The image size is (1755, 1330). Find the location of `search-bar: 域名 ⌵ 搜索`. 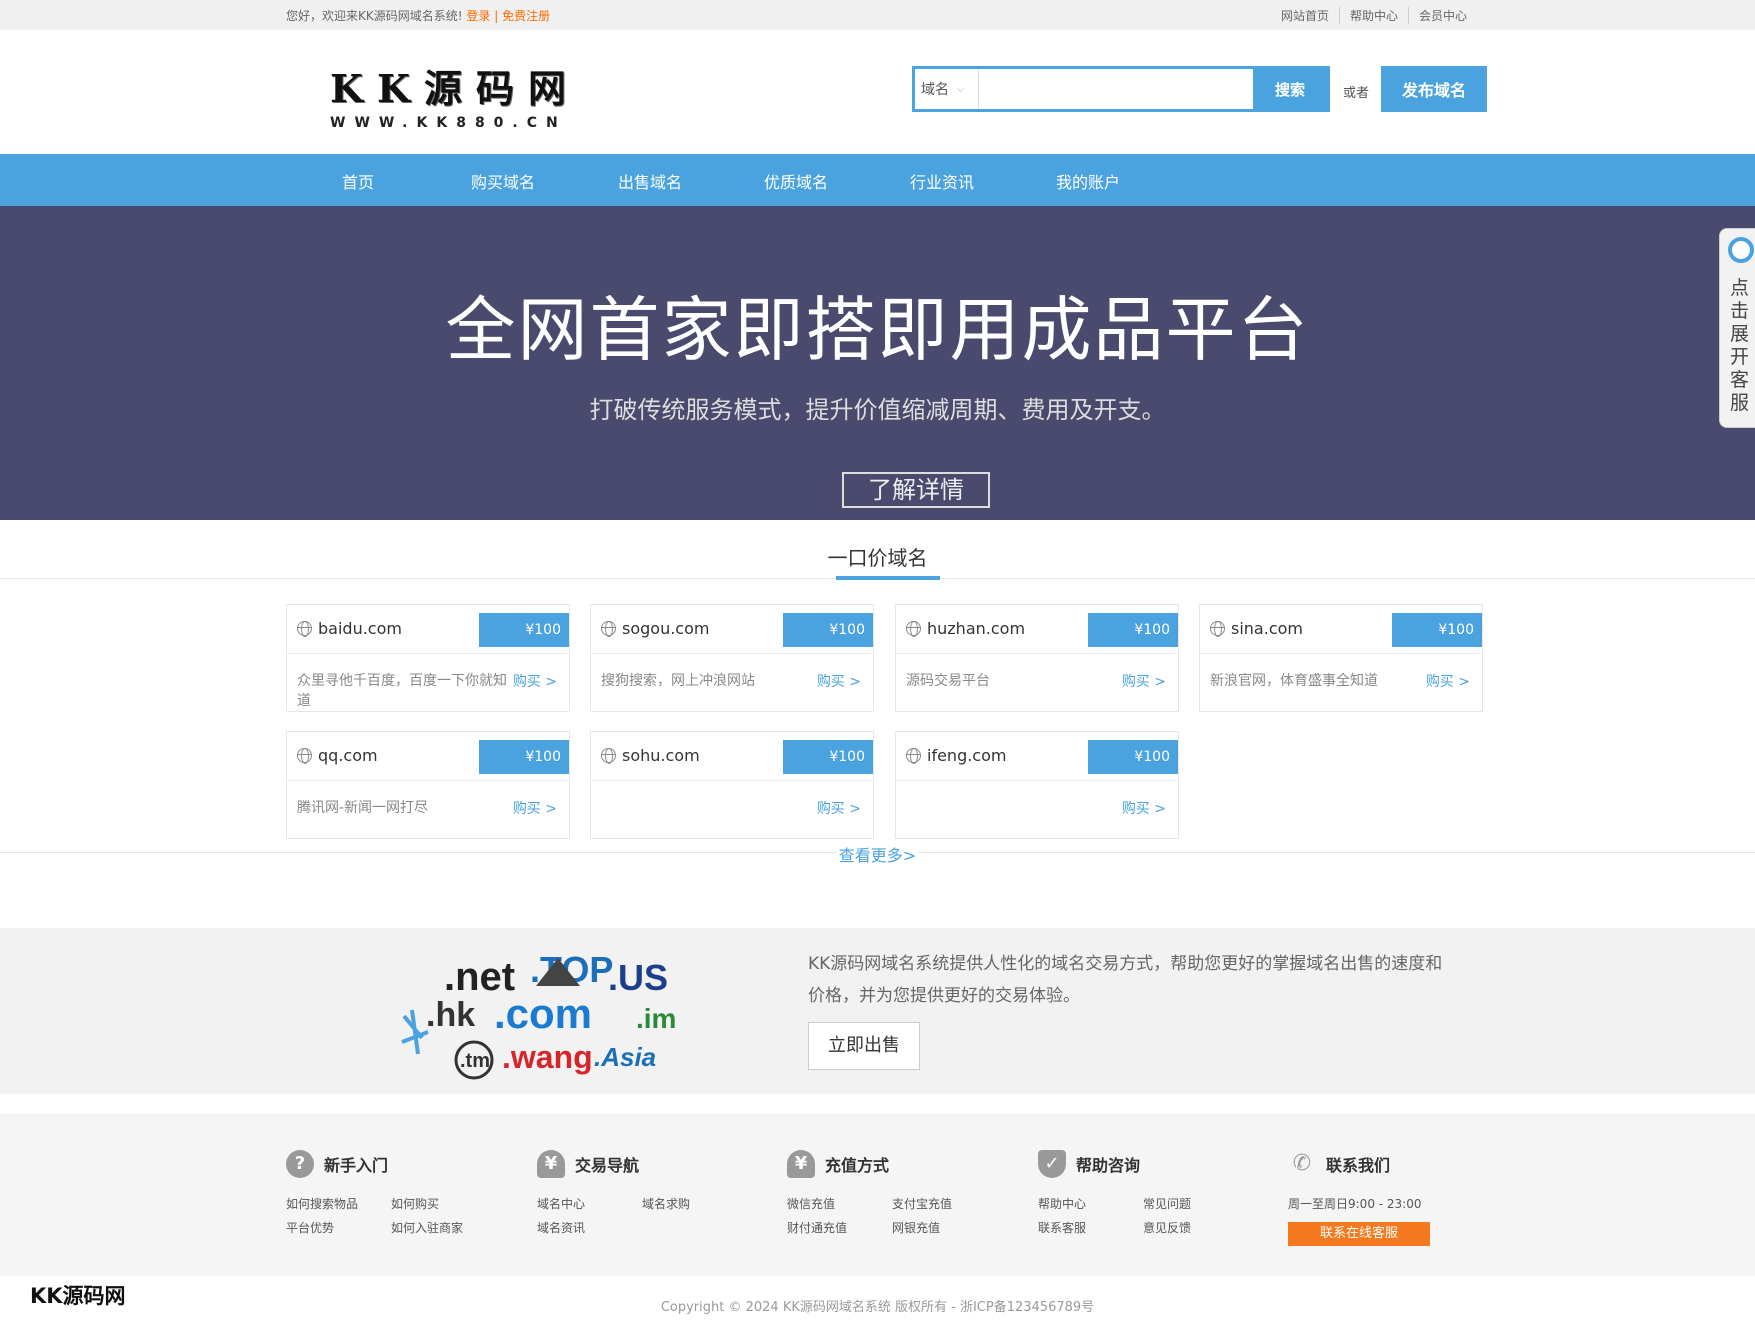

search-bar: 域名 ⌵ 搜索 is located at coordinates (1121, 89).